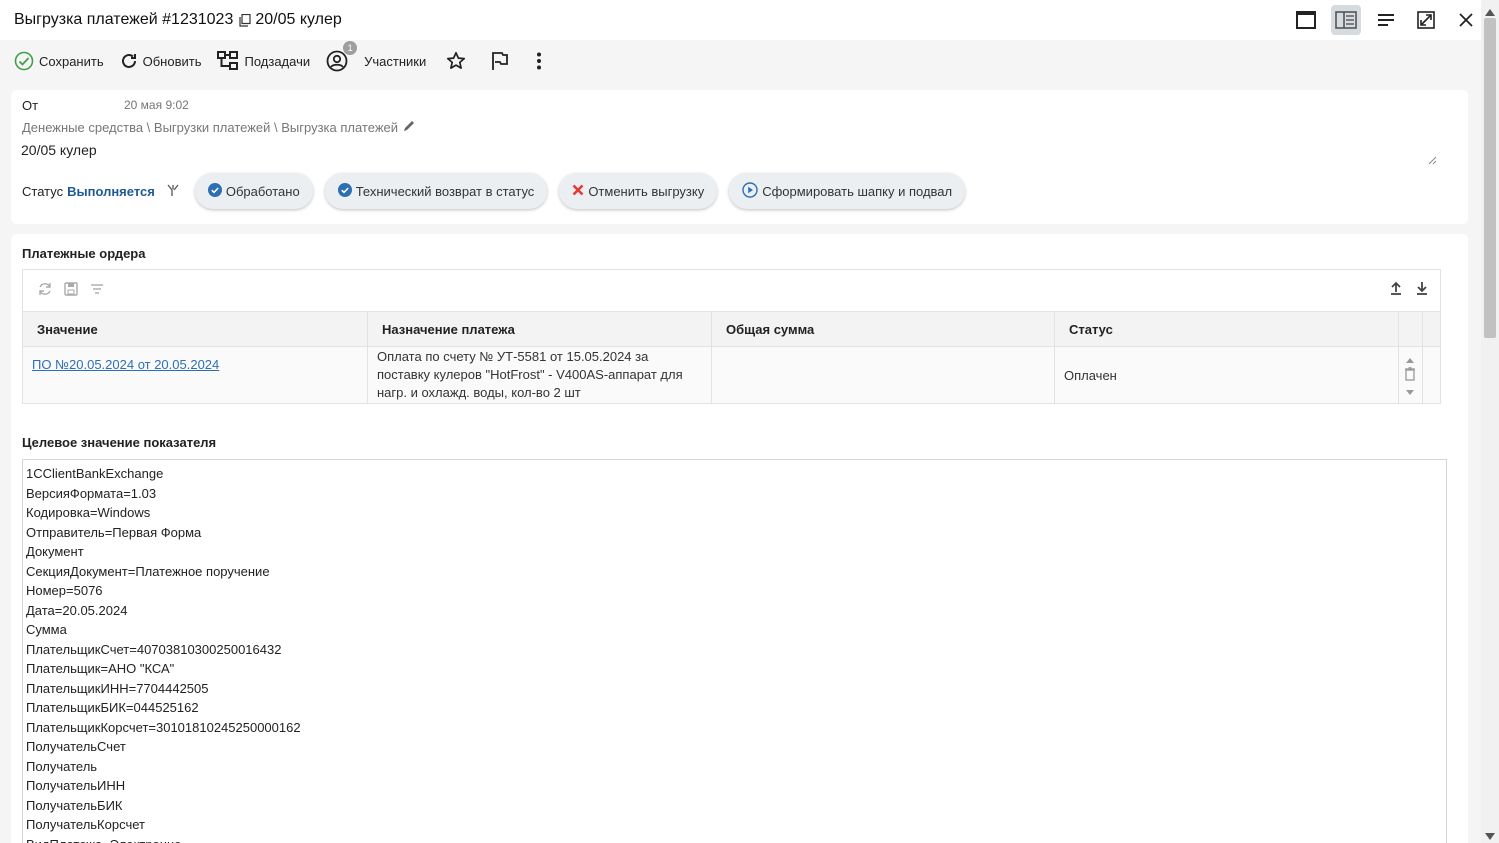 Image resolution: width=1499 pixels, height=843 pixels. I want to click on target-line: ВидПлатежа=Электронно, so click(734, 839).